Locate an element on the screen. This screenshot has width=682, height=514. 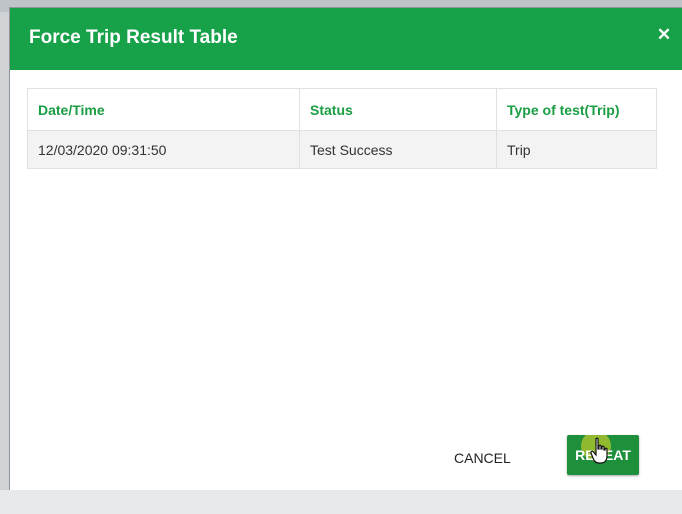
hand-cursor-icon is located at coordinates (599, 450).